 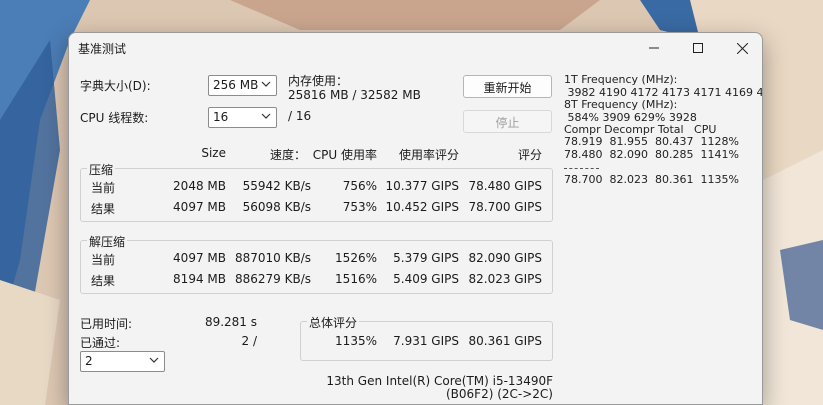 I want to click on col-header-usage-rating: 使用率评分, so click(x=428, y=155).